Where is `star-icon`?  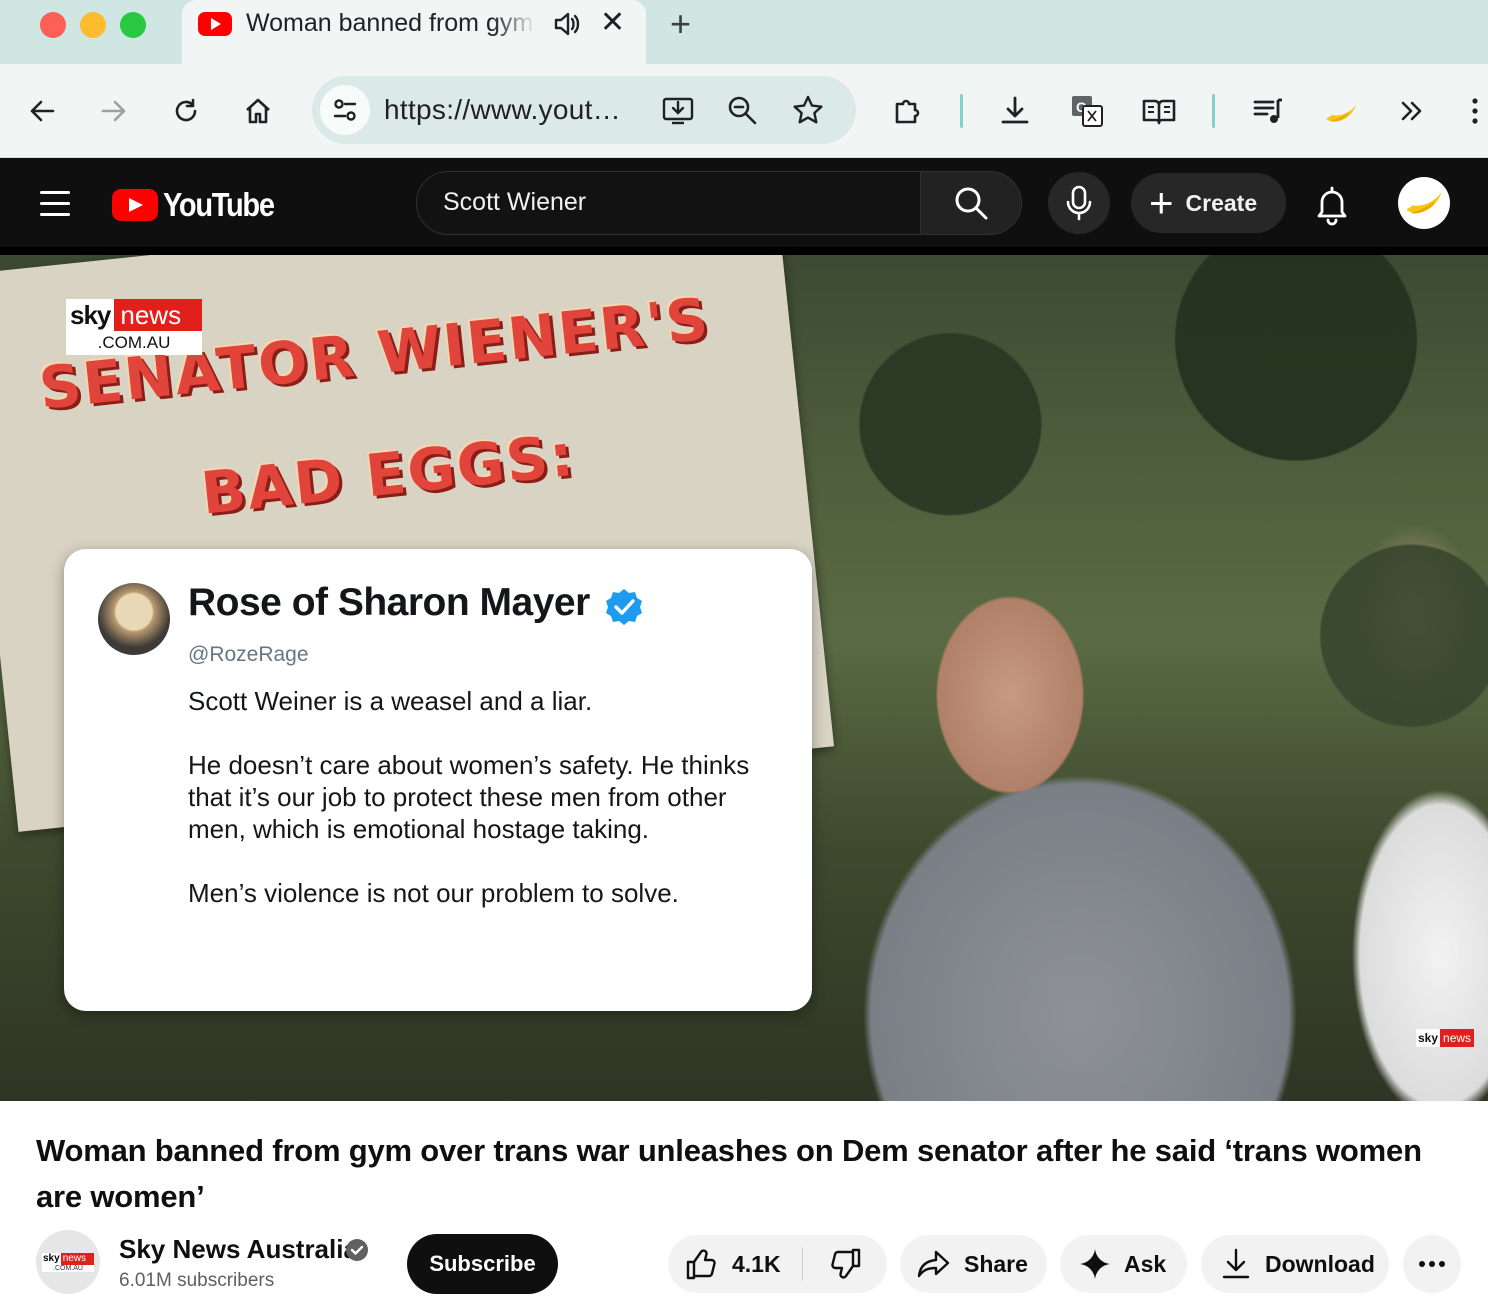 star-icon is located at coordinates (808, 109).